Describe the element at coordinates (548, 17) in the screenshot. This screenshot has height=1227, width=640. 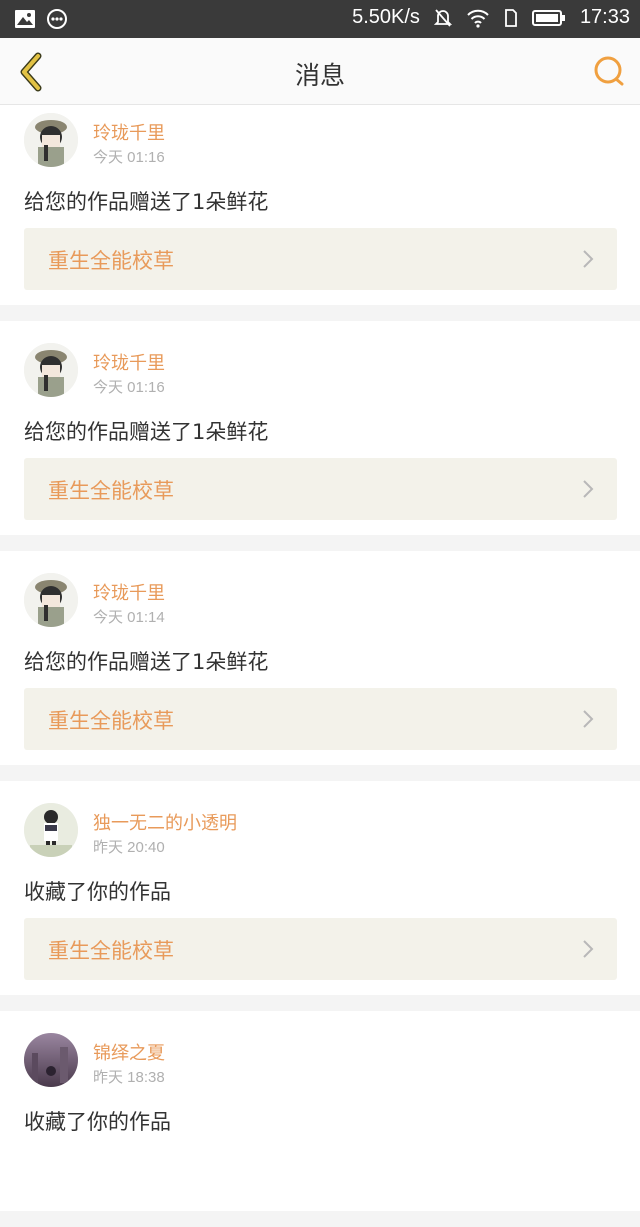
I see `battery-icon` at that location.